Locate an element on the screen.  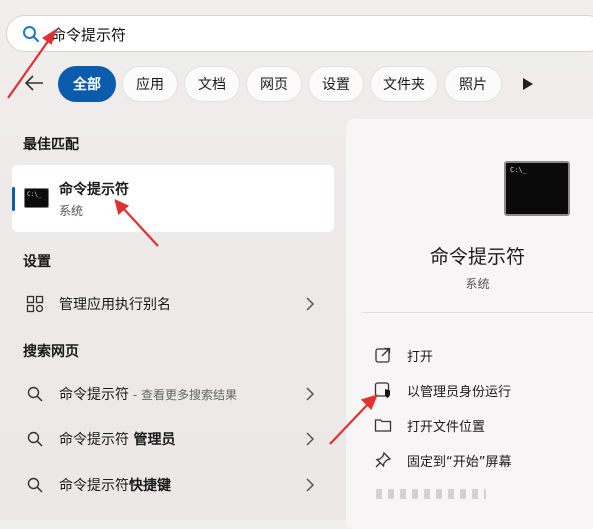
settings-item-label: 管理应用执行别名 is located at coordinates (115, 305).